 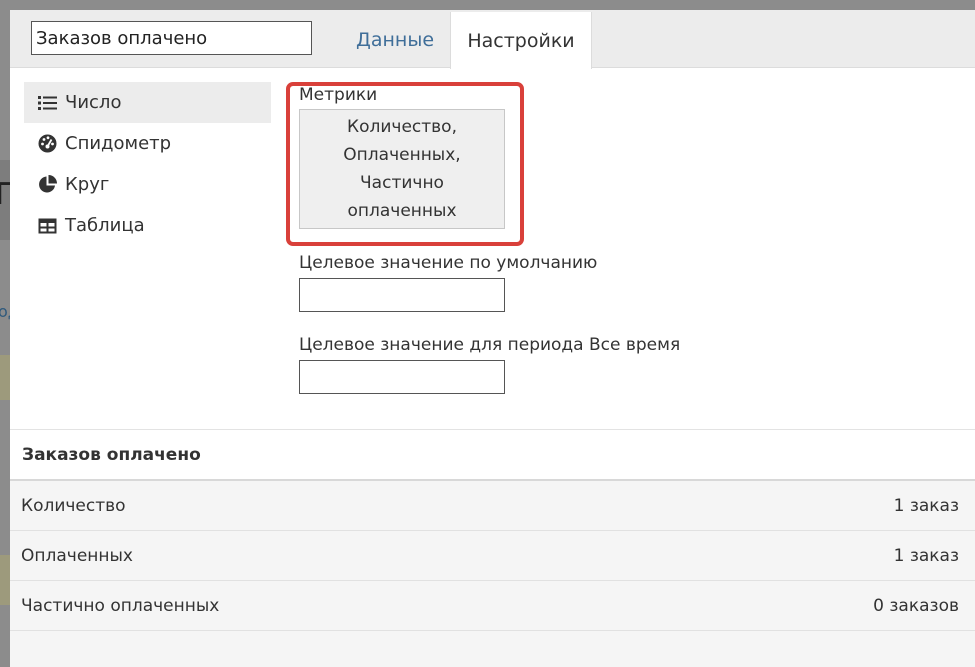 I want to click on sidebar-item-number: Число, so click(x=147, y=102).